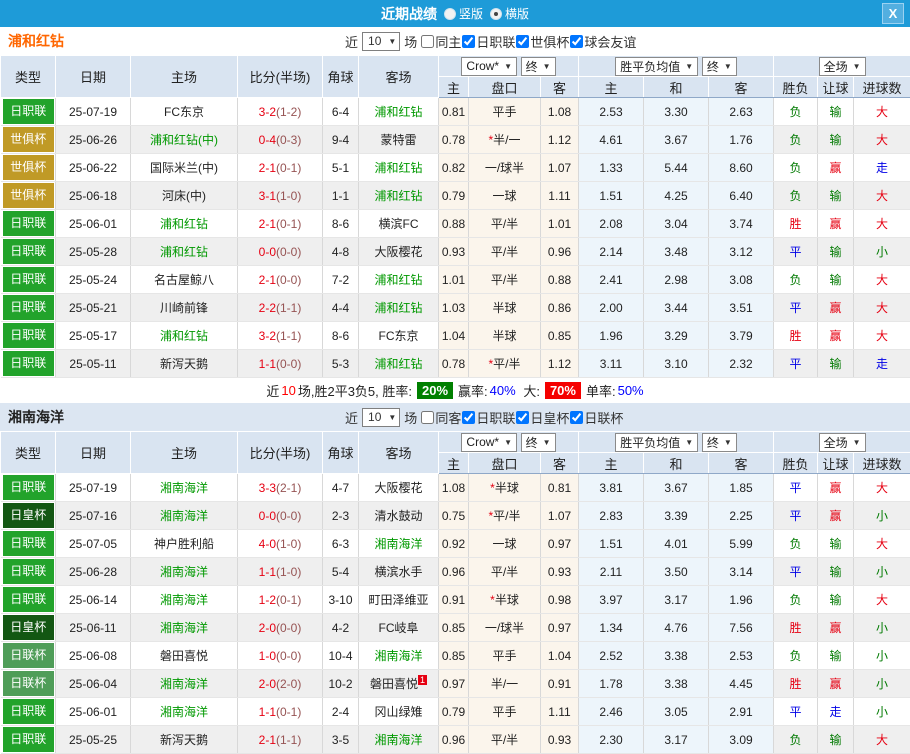 This screenshot has width=910, height=754. What do you see at coordinates (560, 488) in the screenshot?
I see `handicap-odds-away: 0.81` at bounding box center [560, 488].